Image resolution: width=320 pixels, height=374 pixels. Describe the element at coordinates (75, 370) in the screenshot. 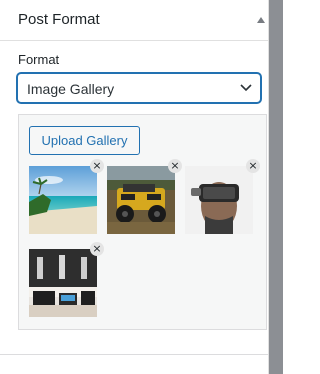

I see `next-panel-peek` at that location.